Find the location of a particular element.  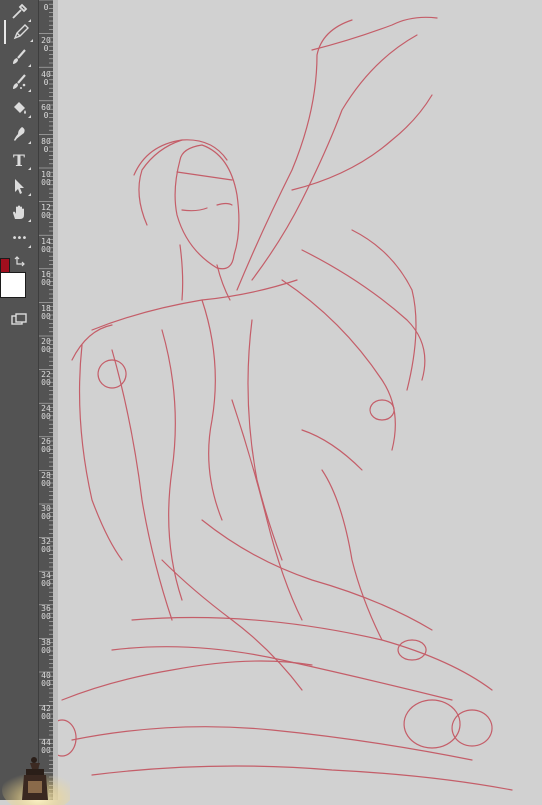

type-tool: T is located at coordinates (19, 160).